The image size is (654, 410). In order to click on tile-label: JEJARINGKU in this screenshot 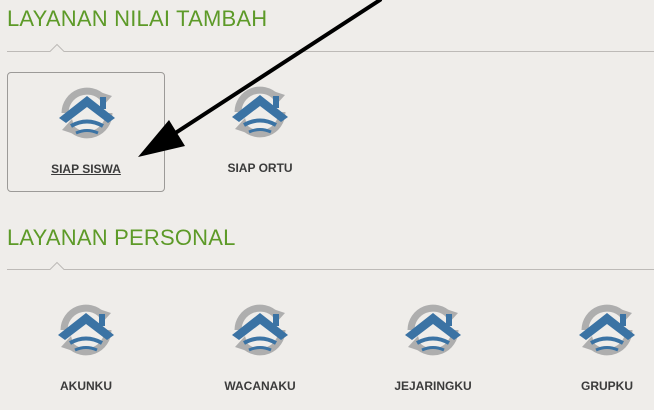, I will do `click(433, 386)`.